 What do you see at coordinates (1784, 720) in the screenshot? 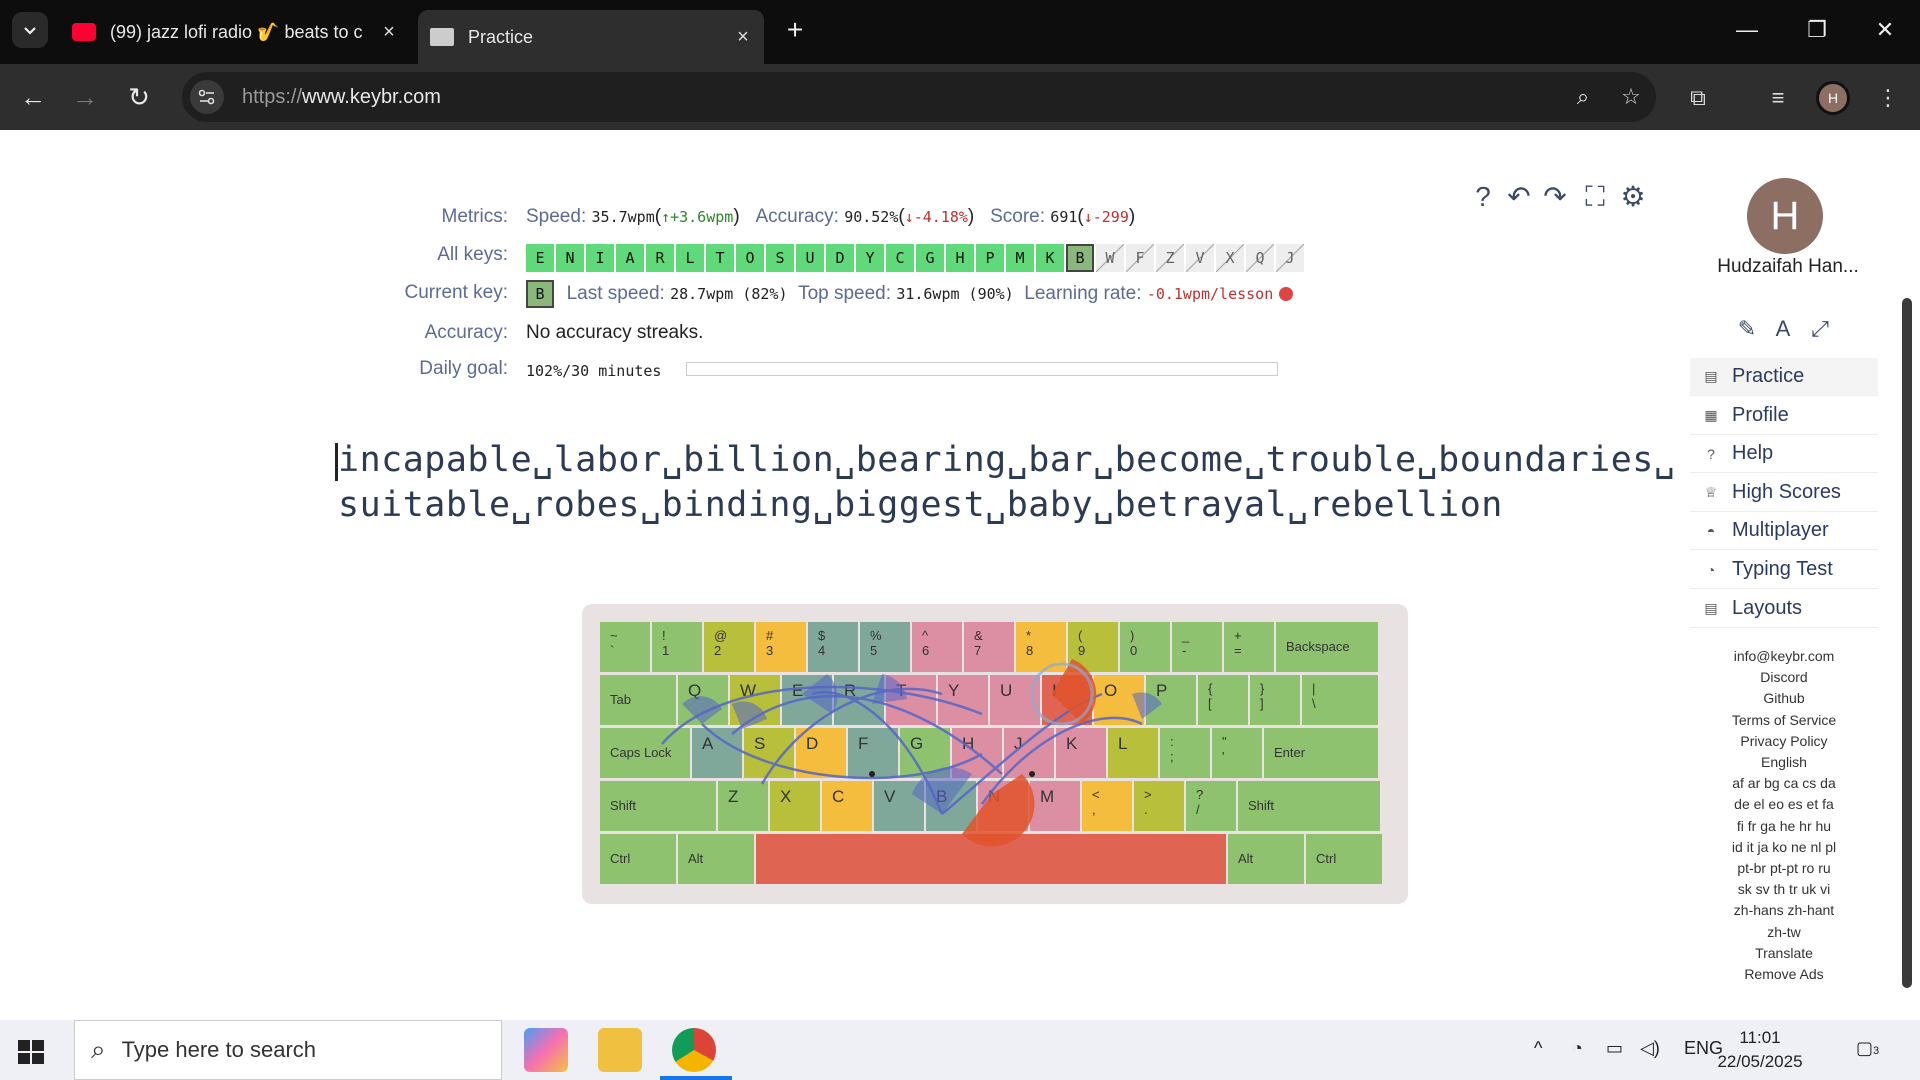
I see `footer-link: Terms of Service` at bounding box center [1784, 720].